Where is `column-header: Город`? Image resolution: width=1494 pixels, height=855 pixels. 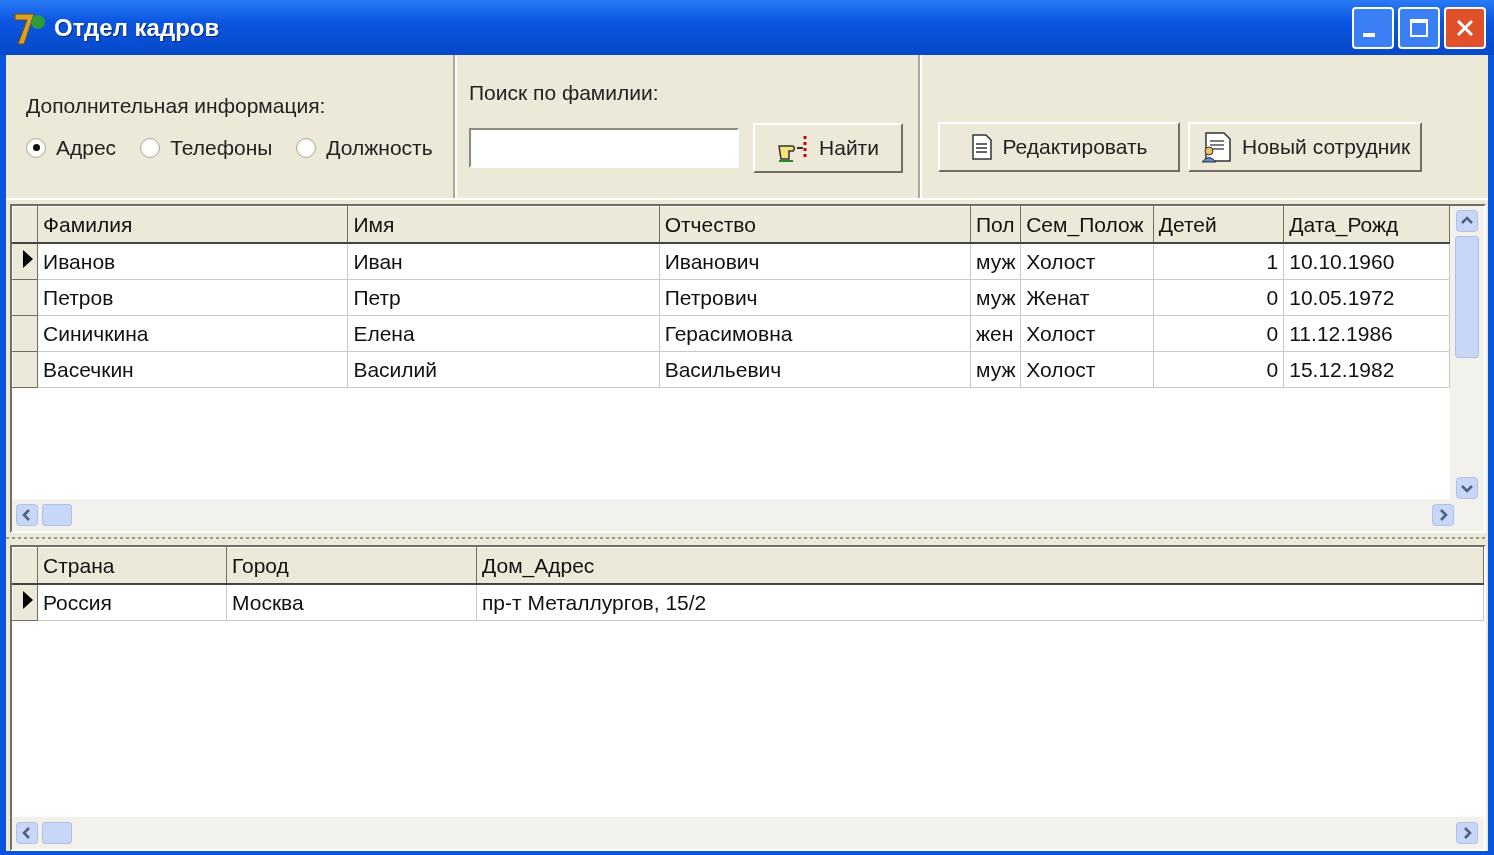 column-header: Город is located at coordinates (351, 565).